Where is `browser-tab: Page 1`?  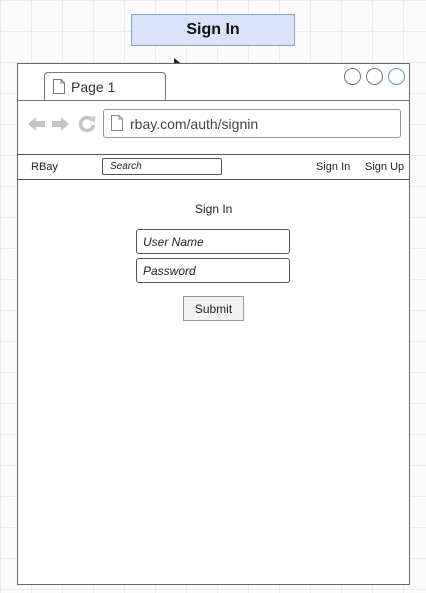 browser-tab: Page 1 is located at coordinates (105, 86).